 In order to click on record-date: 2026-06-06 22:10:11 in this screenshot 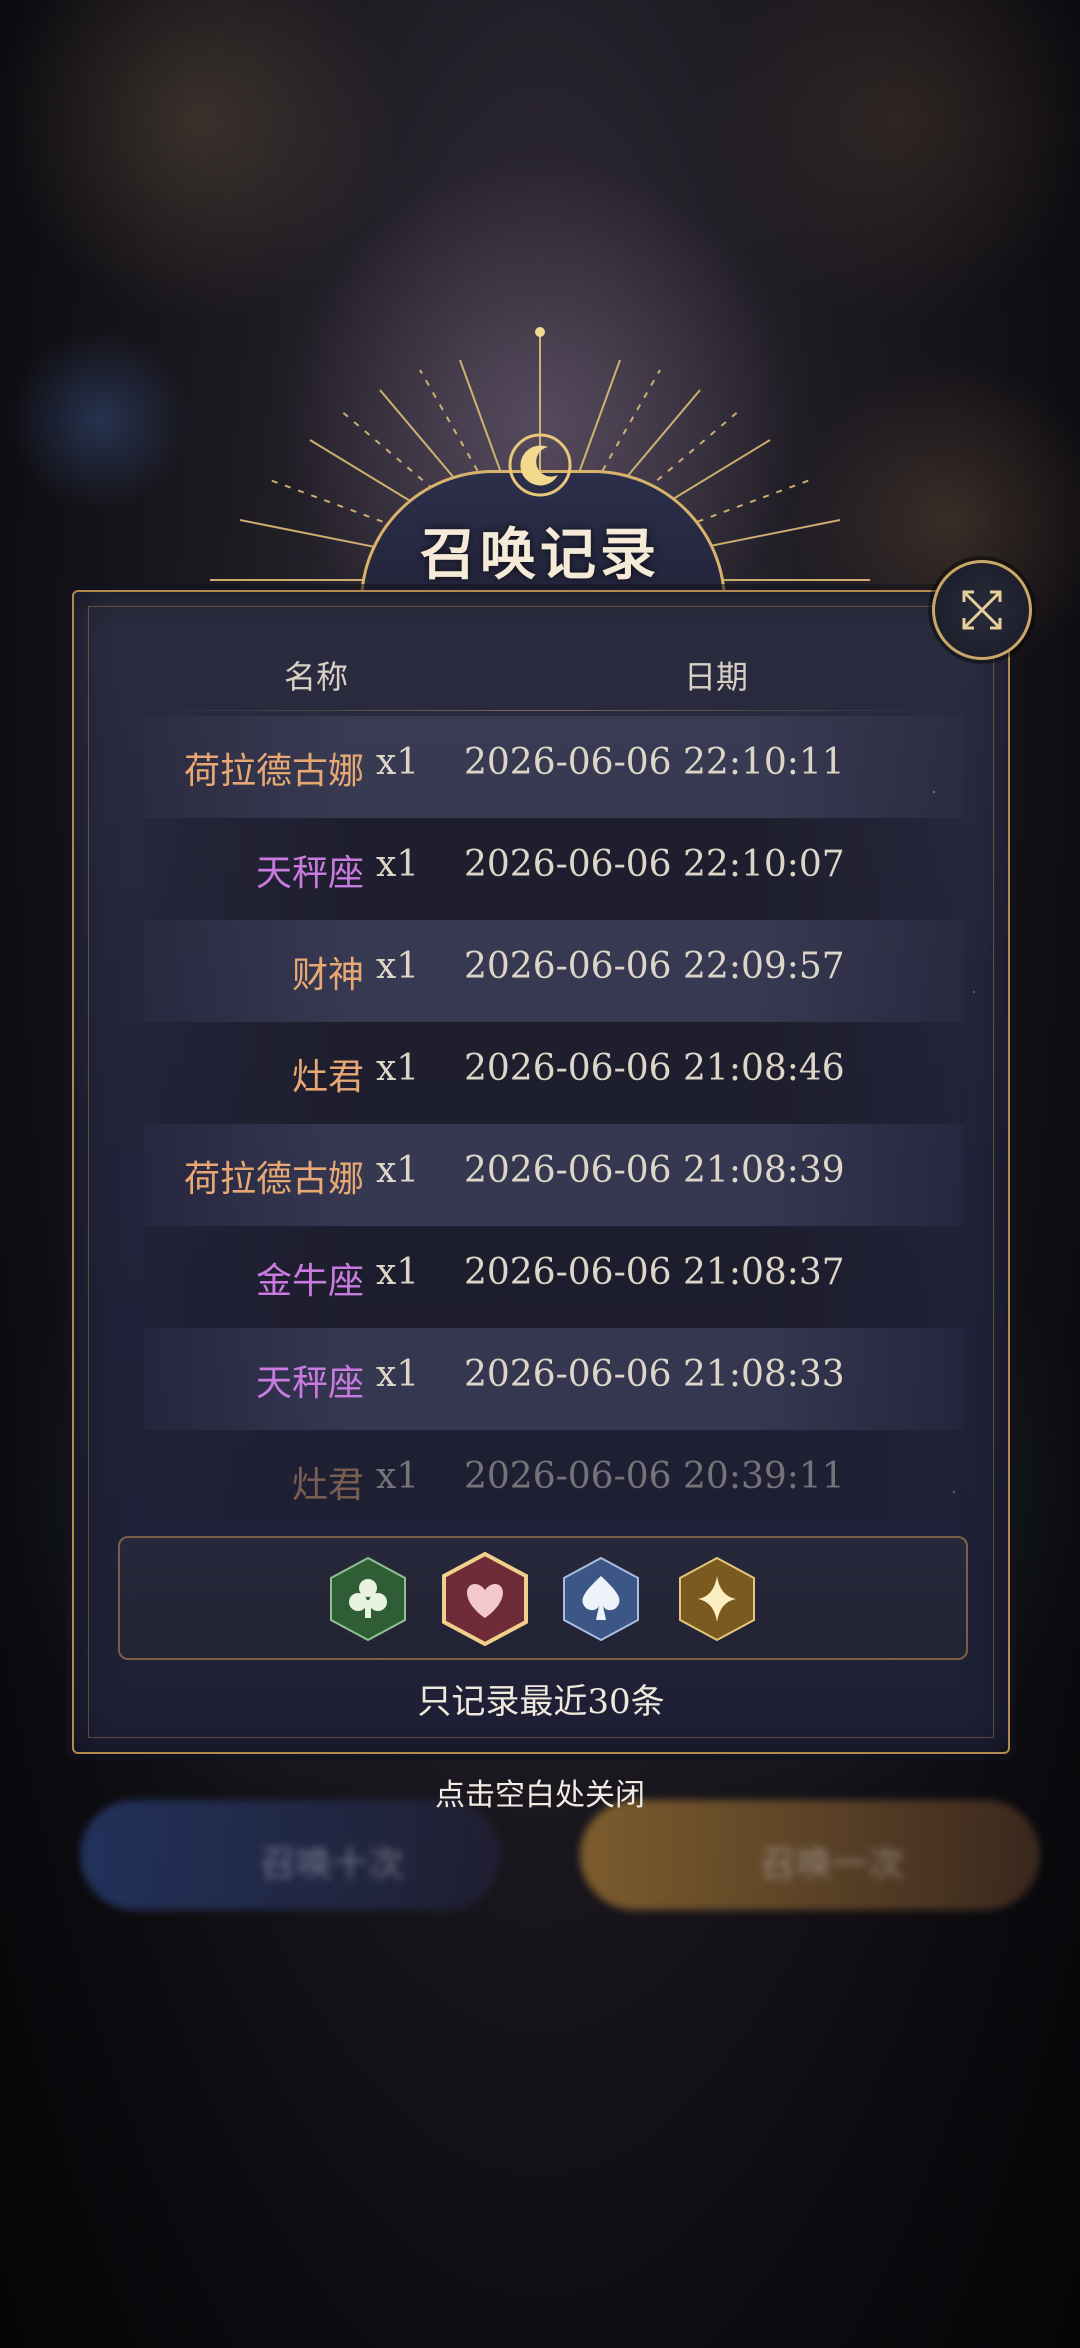, I will do `click(654, 762)`.